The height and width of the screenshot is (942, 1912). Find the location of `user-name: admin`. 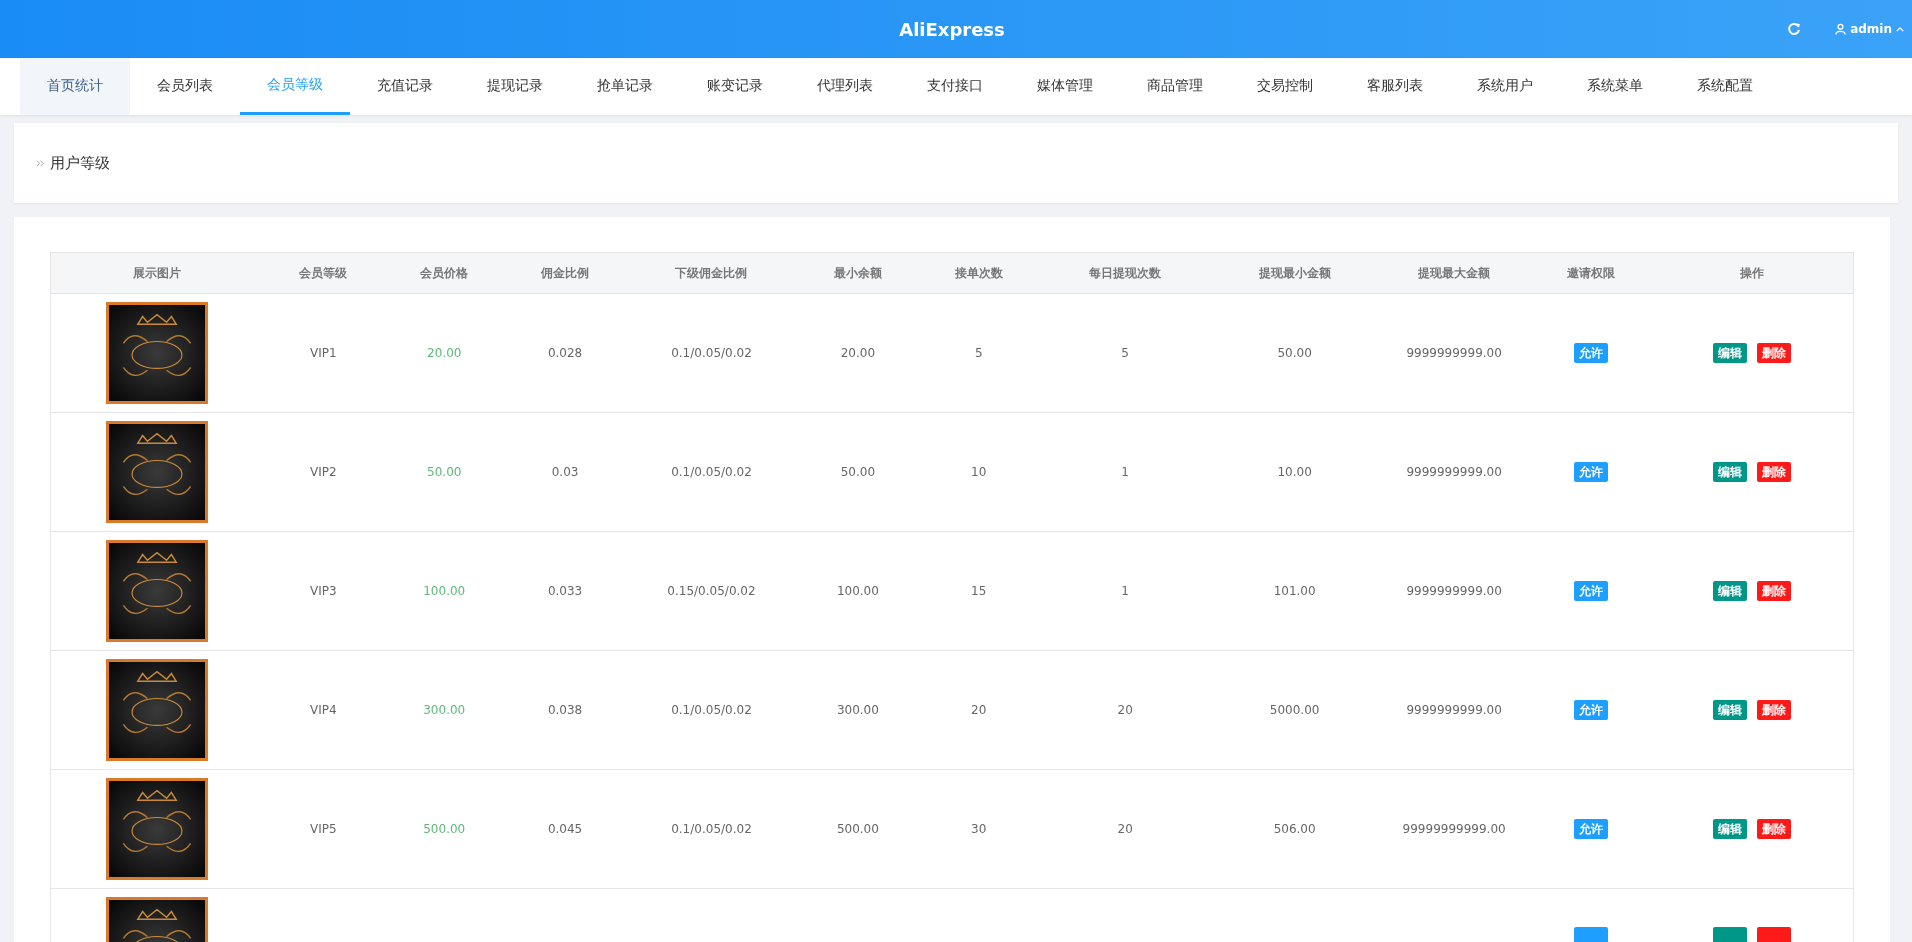

user-name: admin is located at coordinates (1871, 29).